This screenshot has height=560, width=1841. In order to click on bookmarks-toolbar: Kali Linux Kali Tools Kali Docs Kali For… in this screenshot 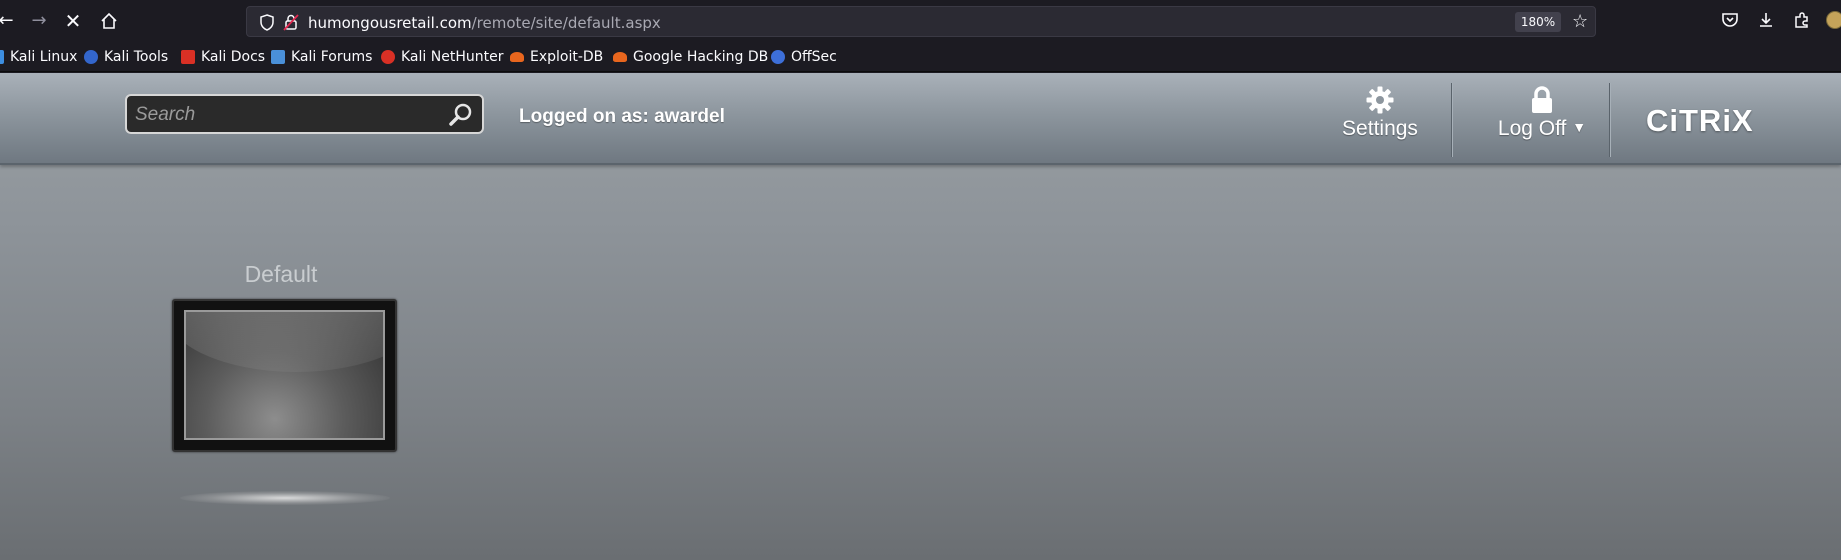, I will do `click(920, 57)`.